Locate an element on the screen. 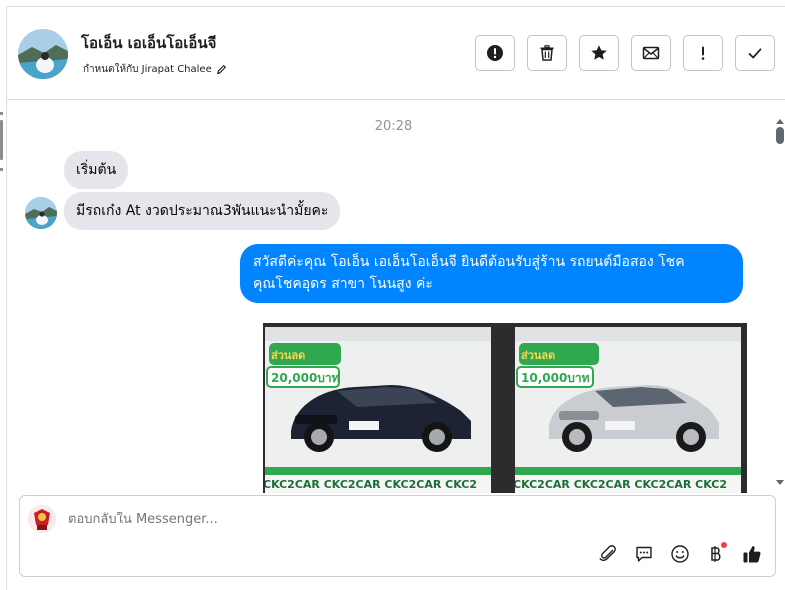 The image size is (785, 590). exclamation-icon is located at coordinates (703, 53).